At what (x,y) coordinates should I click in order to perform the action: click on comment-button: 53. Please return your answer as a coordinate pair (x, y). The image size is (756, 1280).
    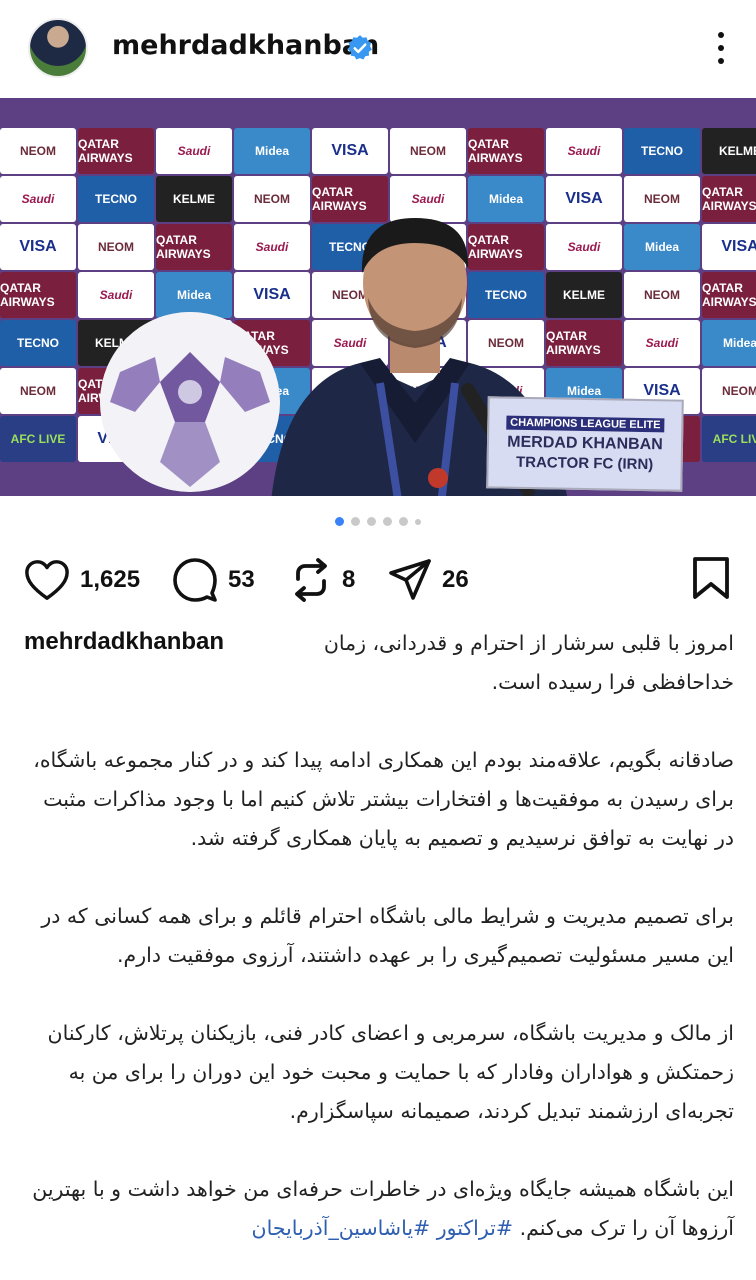
    Looking at the image, I should click on (213, 580).